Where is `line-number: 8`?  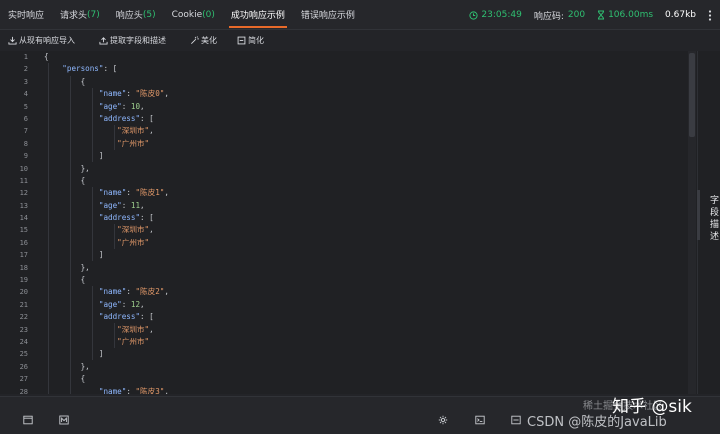
line-number: 8 is located at coordinates (25, 143).